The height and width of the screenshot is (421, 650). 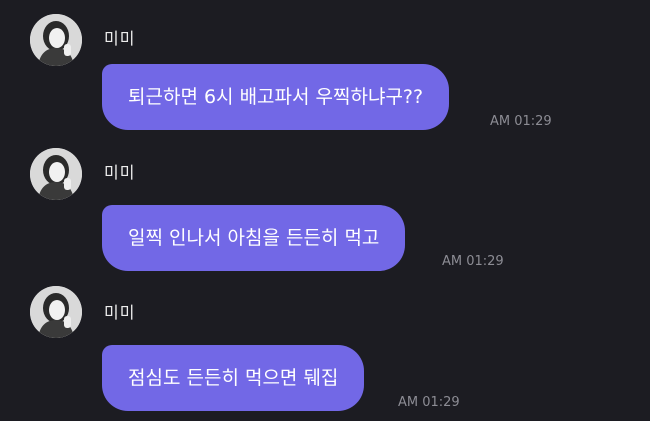 I want to click on message-time: AM 01:29, so click(x=429, y=402).